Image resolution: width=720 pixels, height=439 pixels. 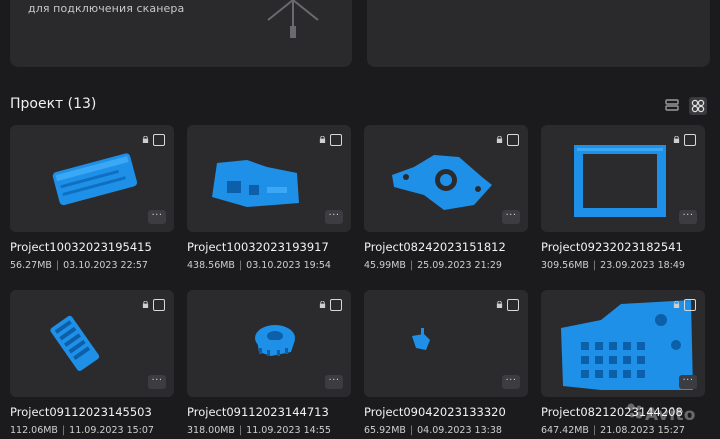 I want to click on avito-logo-icon, so click(x=635, y=411).